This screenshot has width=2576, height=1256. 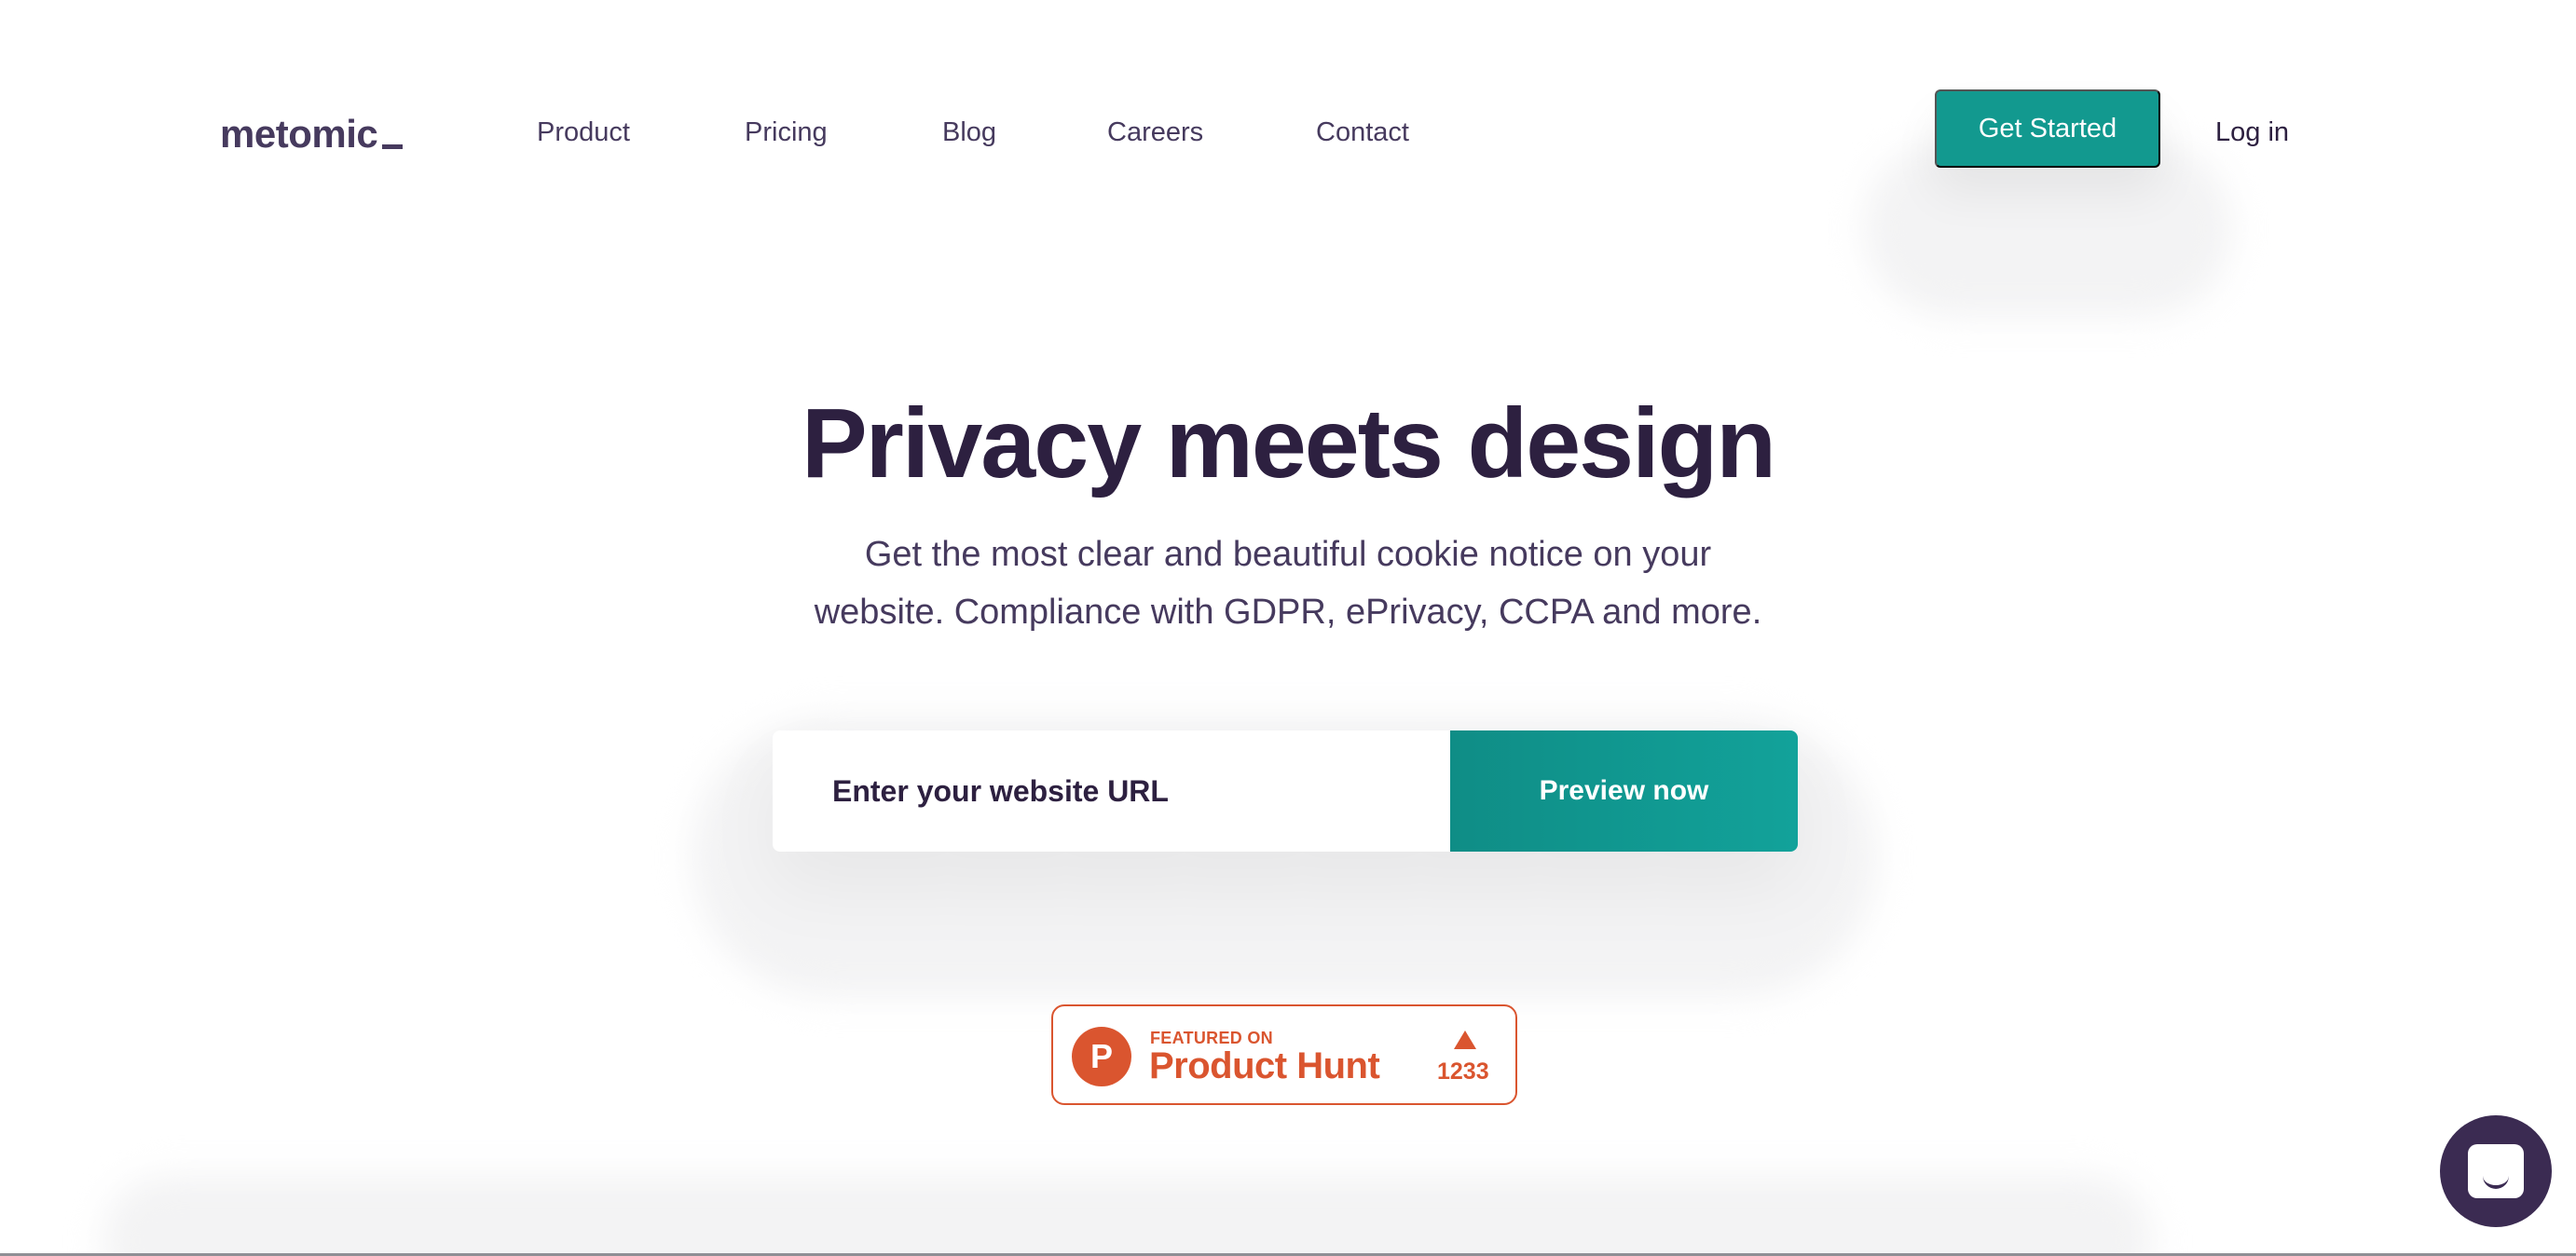 What do you see at coordinates (1155, 132) in the screenshot?
I see `nav-careers: Careers` at bounding box center [1155, 132].